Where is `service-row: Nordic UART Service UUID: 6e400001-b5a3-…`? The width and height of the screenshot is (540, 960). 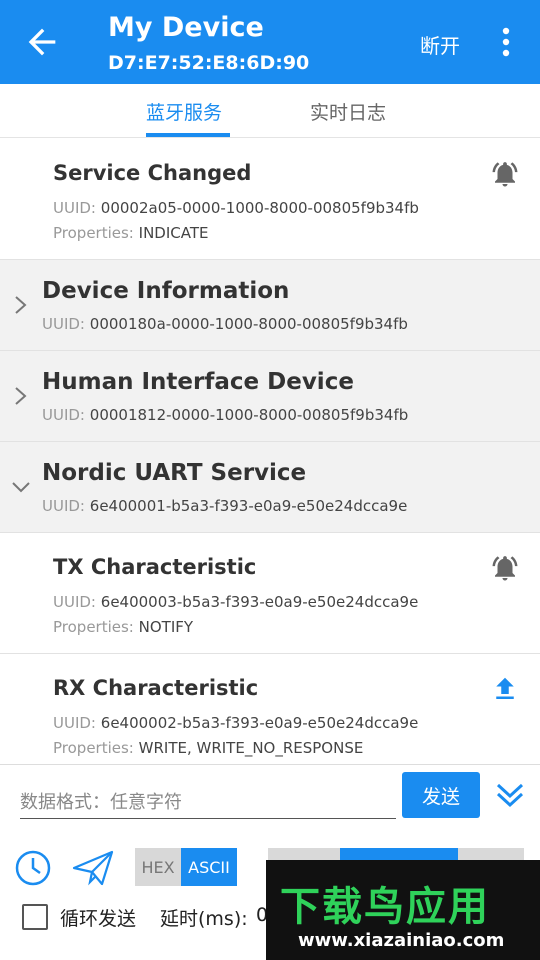 service-row: Nordic UART Service UUID: 6e400001-b5a3-… is located at coordinates (270, 487).